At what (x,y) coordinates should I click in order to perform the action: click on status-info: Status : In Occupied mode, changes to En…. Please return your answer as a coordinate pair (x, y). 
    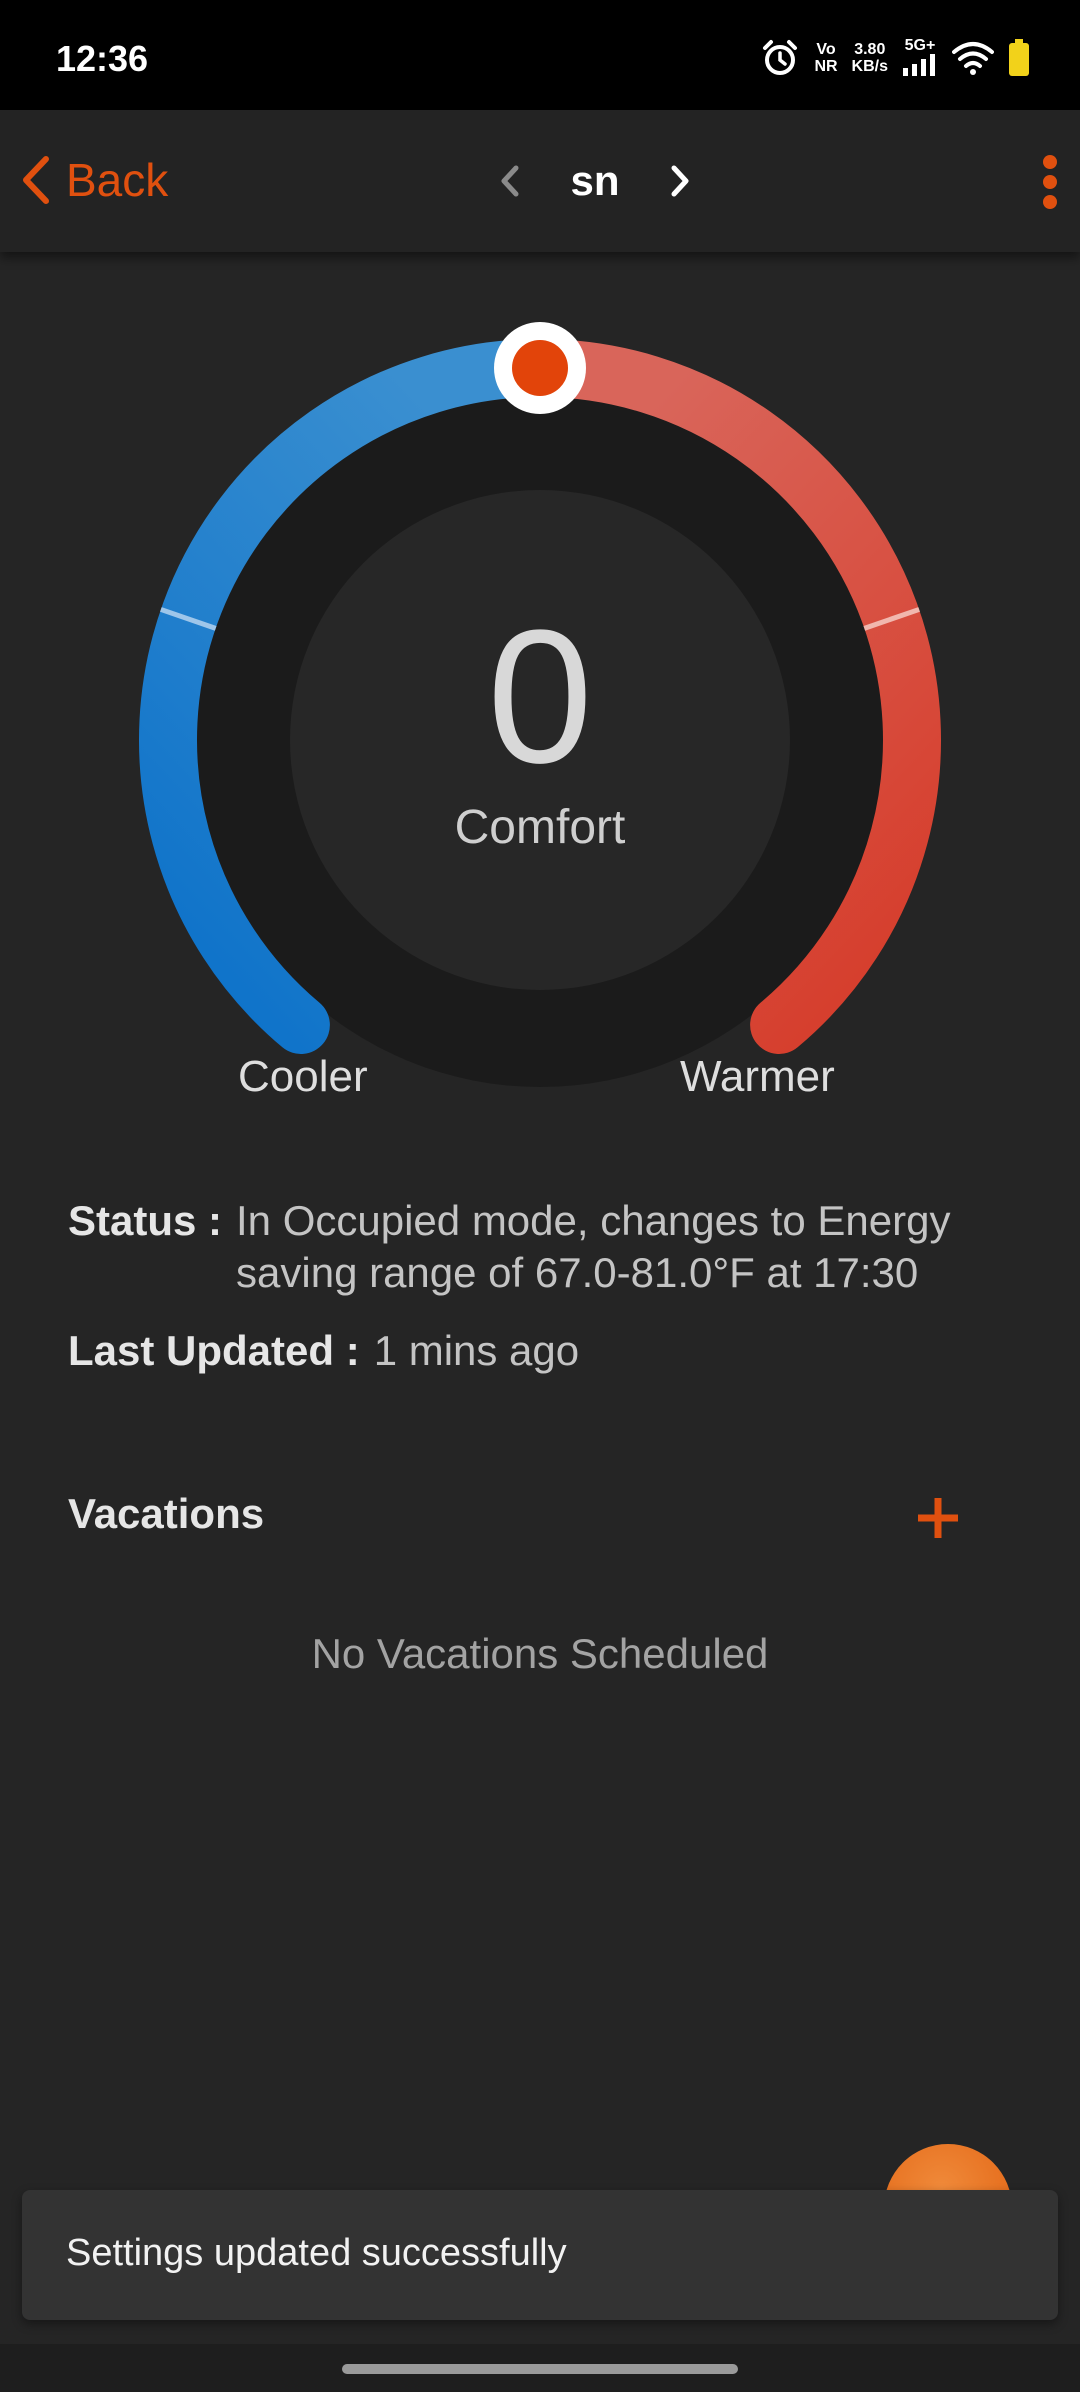
    Looking at the image, I should click on (548, 1286).